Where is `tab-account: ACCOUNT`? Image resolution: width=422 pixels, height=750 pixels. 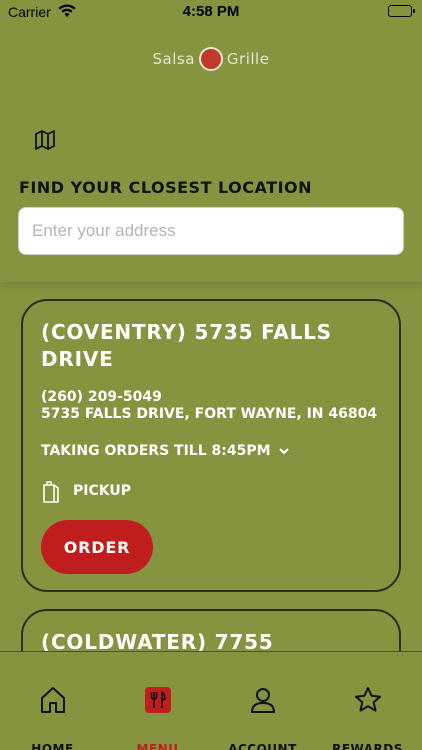
tab-account: ACCOUNT is located at coordinates (262, 701).